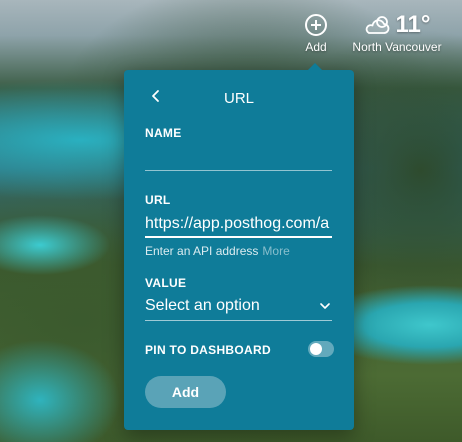  What do you see at coordinates (238, 98) in the screenshot?
I see `popover-title: URL` at bounding box center [238, 98].